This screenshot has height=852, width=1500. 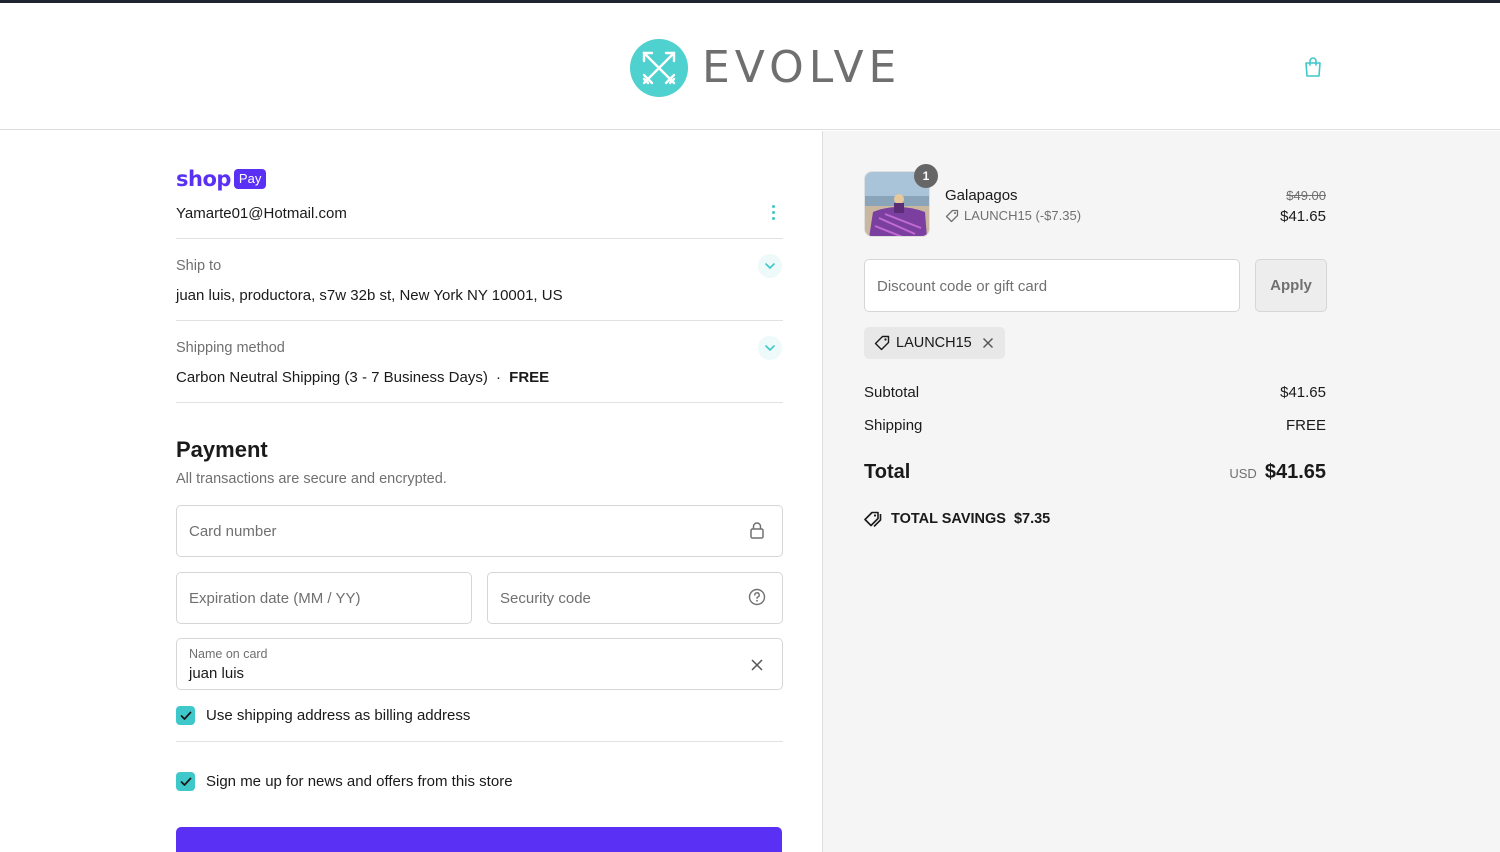 What do you see at coordinates (873, 519) in the screenshot?
I see `savings-tag-icon` at bounding box center [873, 519].